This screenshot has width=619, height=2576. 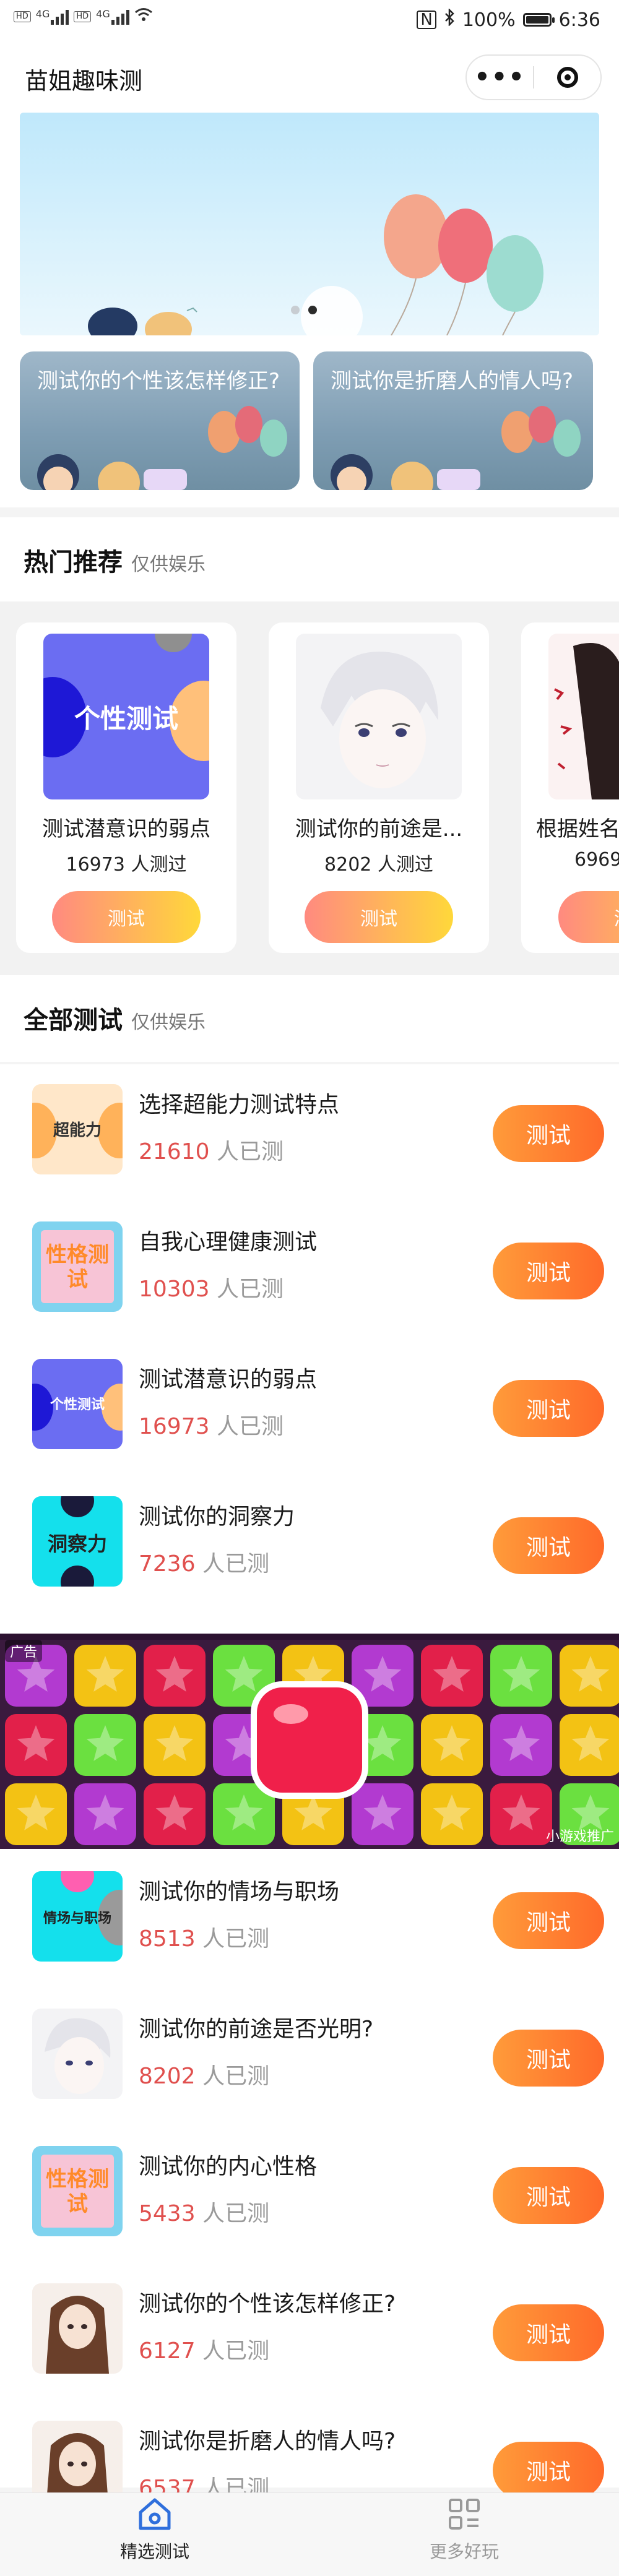 I want to click on item-title: 测试你的内心性格, so click(x=228, y=2166).